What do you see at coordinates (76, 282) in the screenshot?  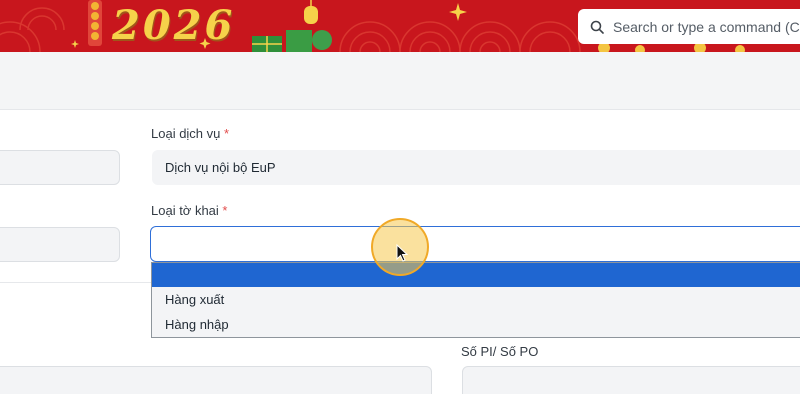 I see `section-divider` at bounding box center [76, 282].